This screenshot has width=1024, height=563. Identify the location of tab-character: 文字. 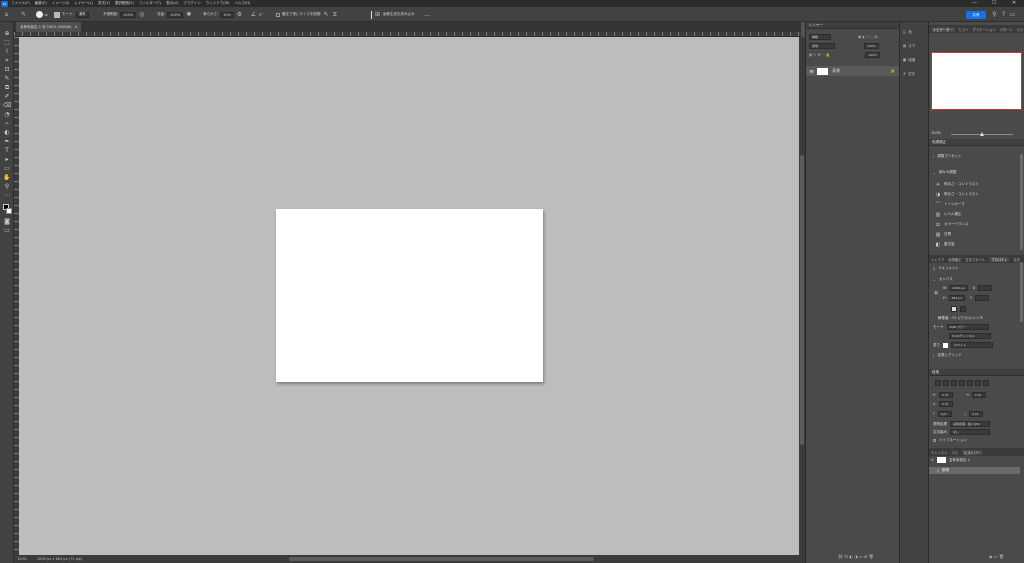
(1016, 259).